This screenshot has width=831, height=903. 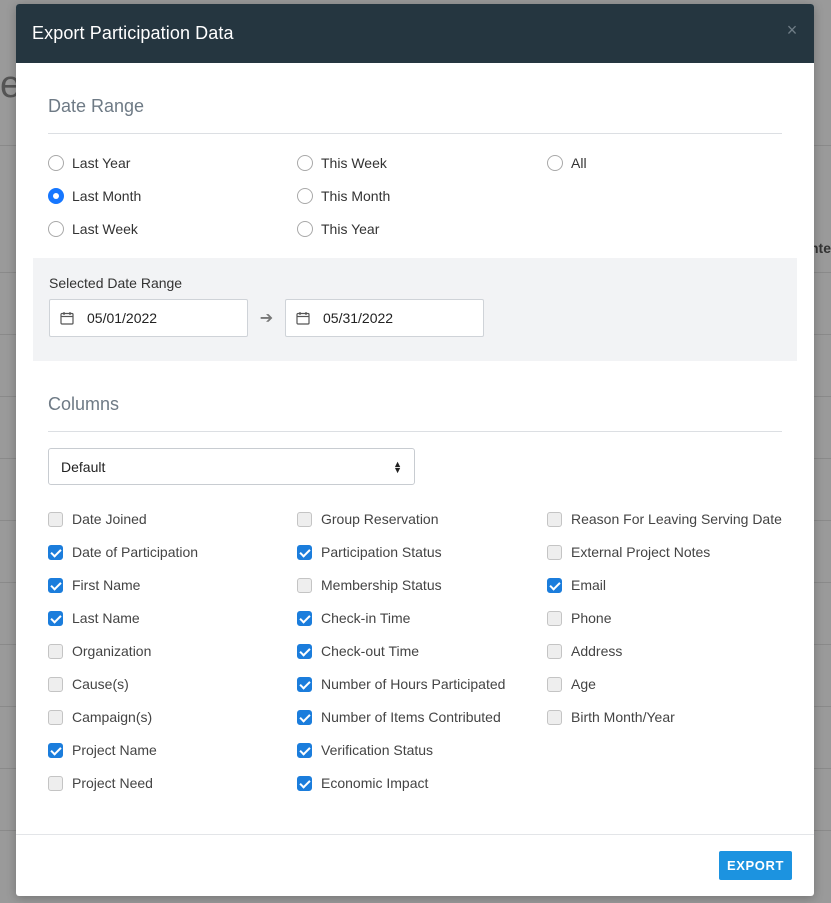 I want to click on radio-label: This Year, so click(x=350, y=229).